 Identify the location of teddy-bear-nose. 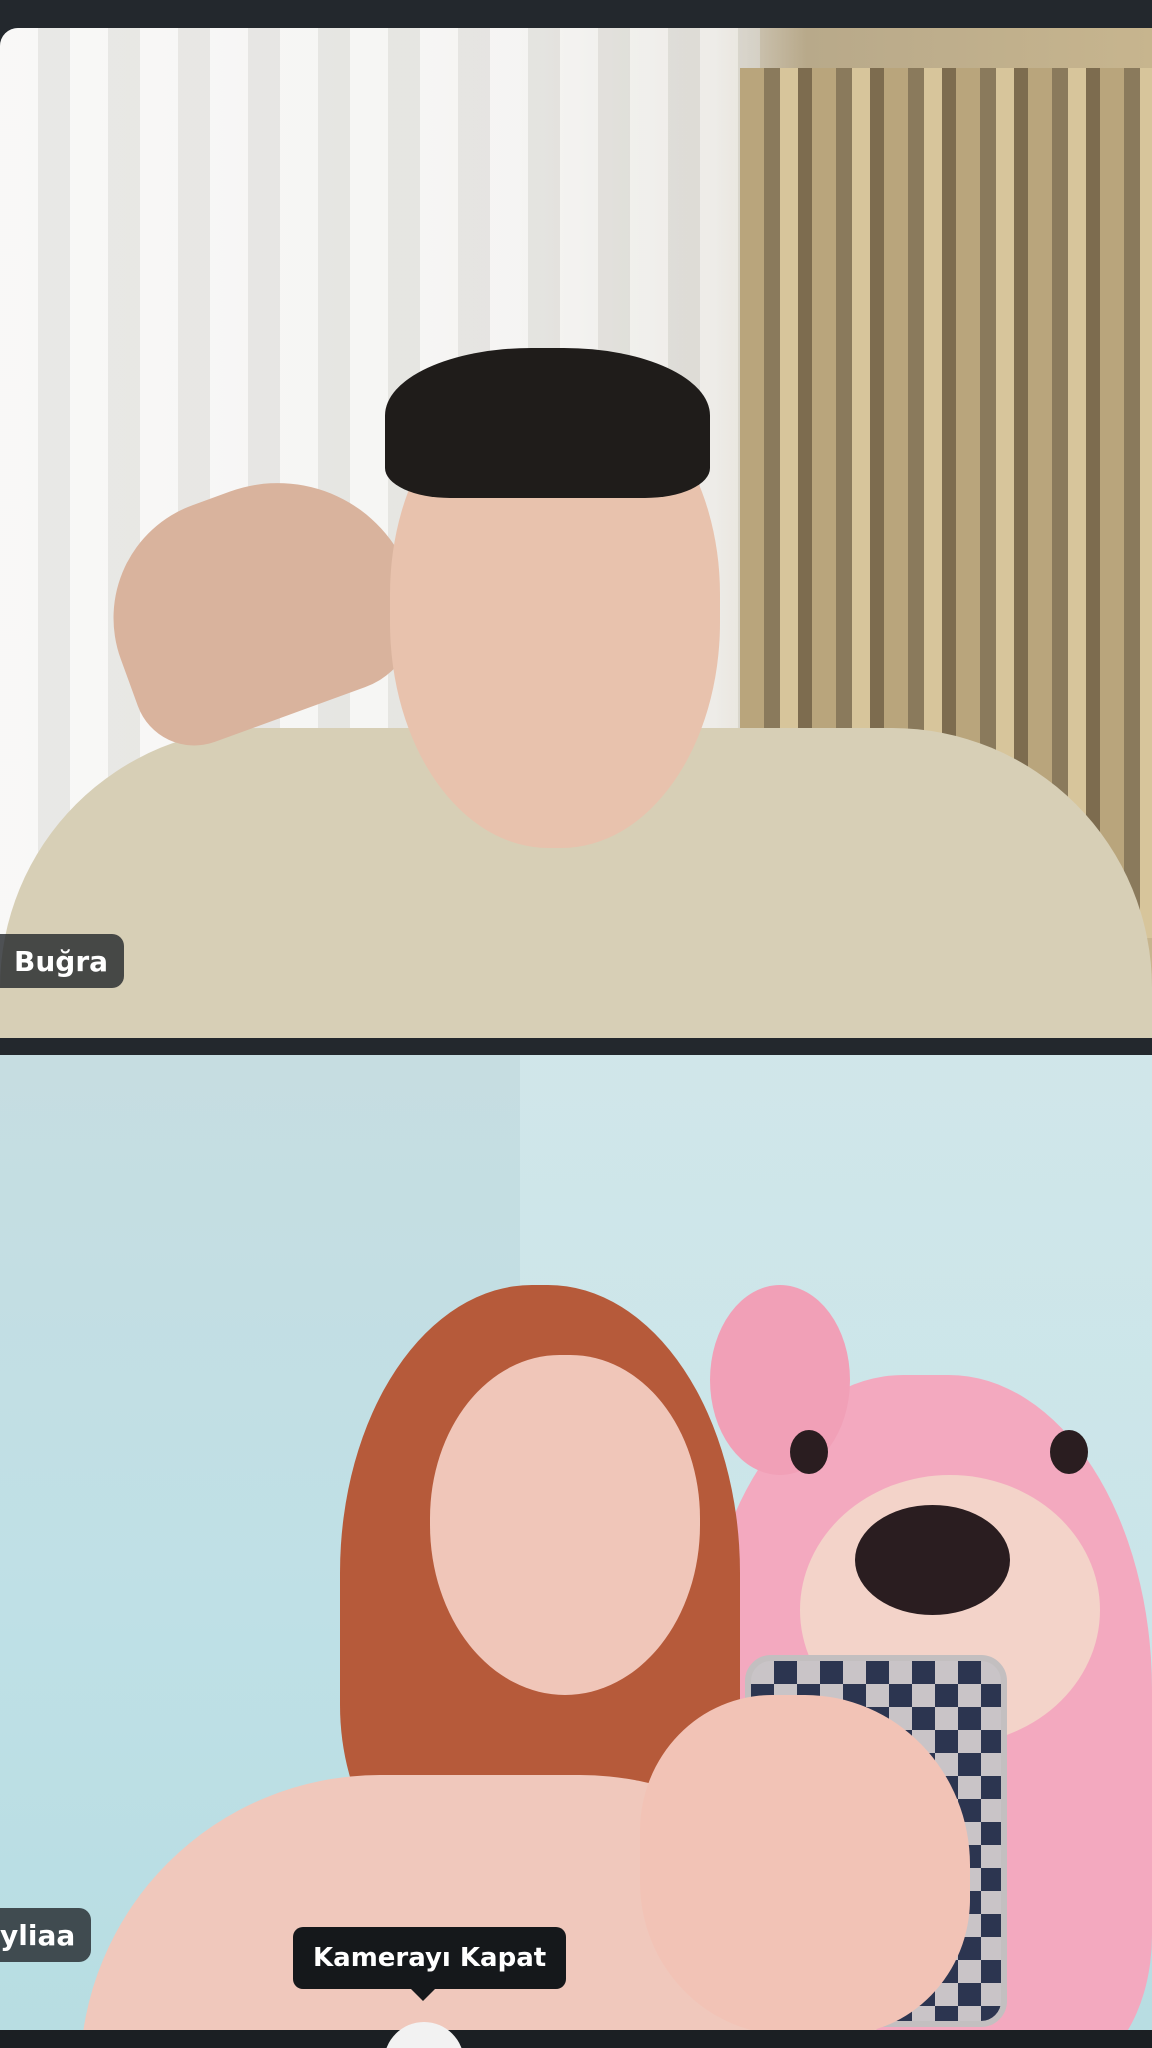
(932, 1560).